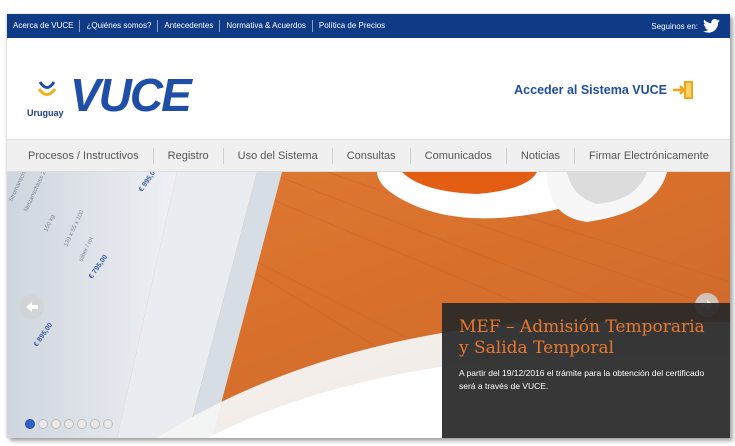 The height and width of the screenshot is (446, 735). What do you see at coordinates (711, 26) in the screenshot?
I see `twitter-icon` at bounding box center [711, 26].